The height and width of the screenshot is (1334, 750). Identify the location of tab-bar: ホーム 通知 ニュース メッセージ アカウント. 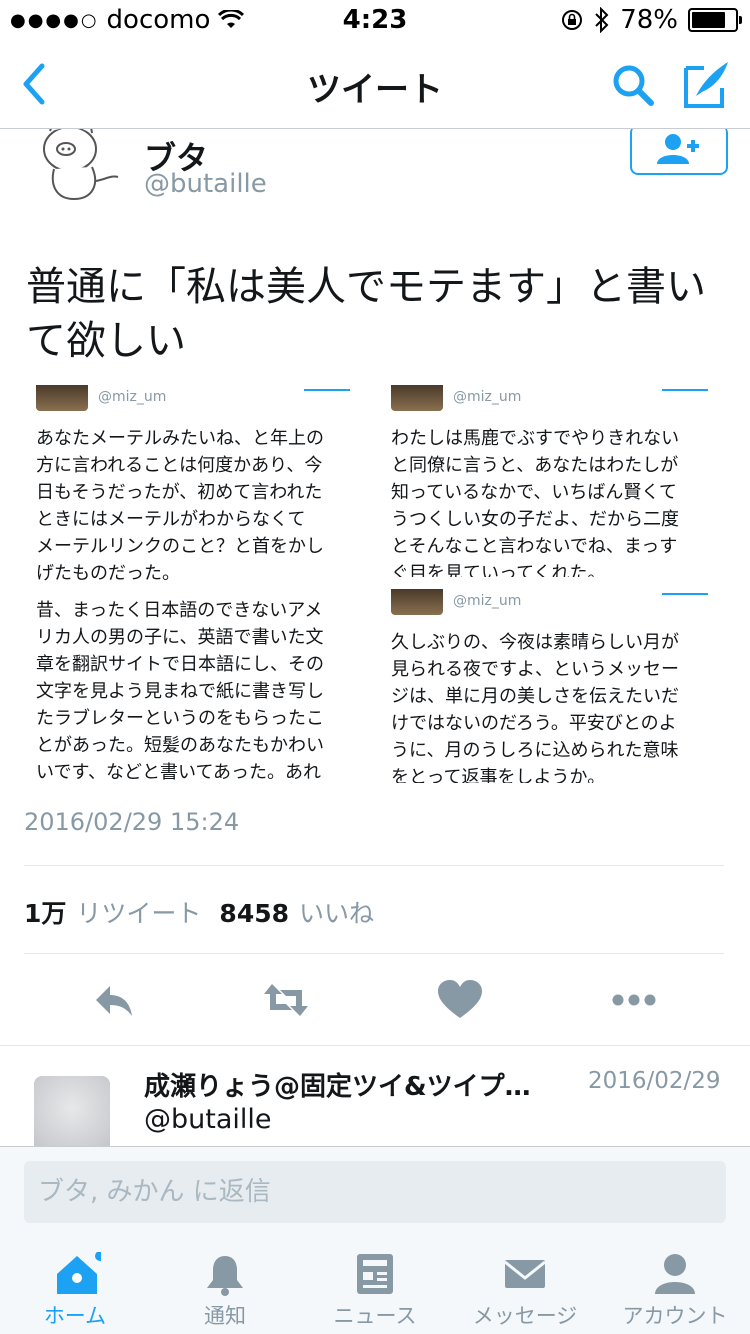
(375, 1286).